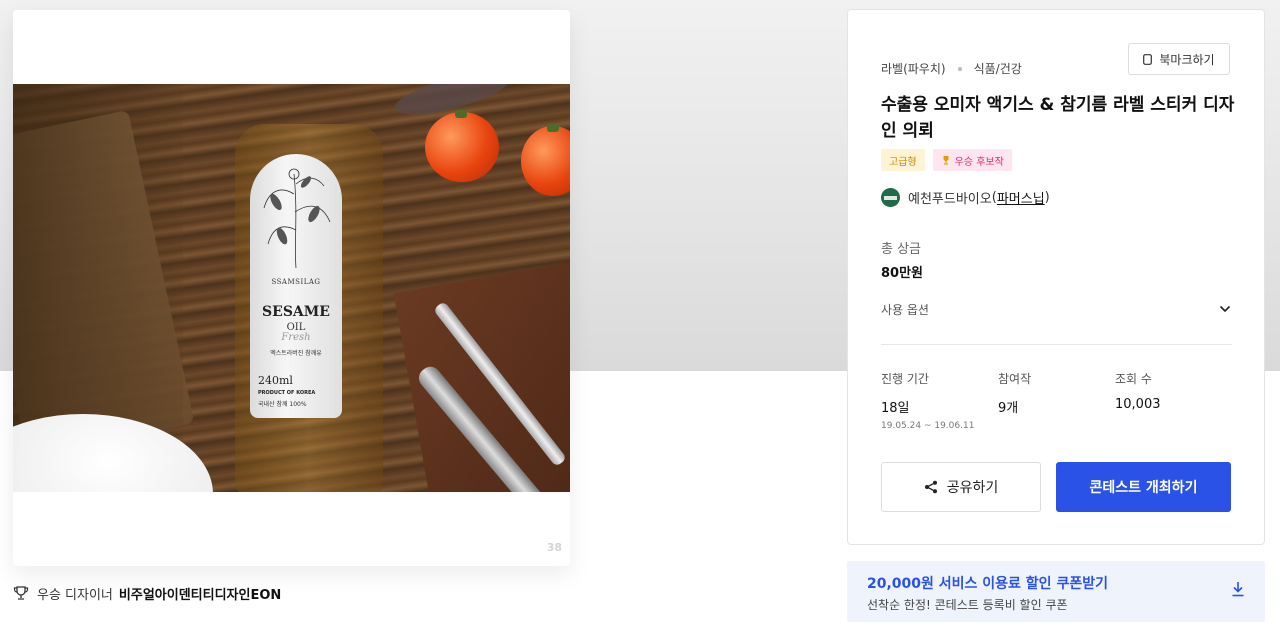 Image resolution: width=1280 pixels, height=629 pixels. I want to click on premium-badge: 고급형, so click(903, 160).